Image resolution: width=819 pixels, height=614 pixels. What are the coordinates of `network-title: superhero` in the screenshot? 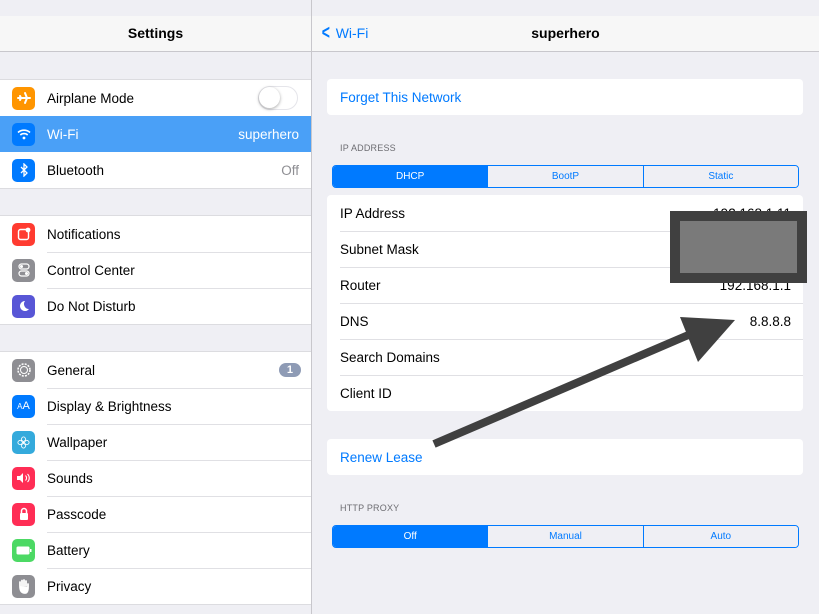 It's located at (565, 33).